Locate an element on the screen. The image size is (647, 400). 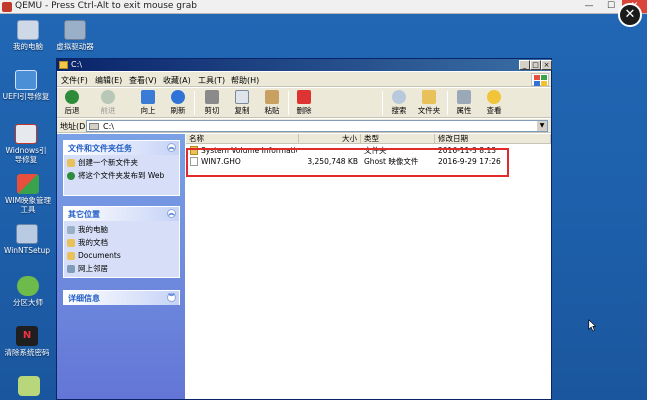
desktop-icon-clear-password: N 清除系统密码 is located at coordinates (27, 341).